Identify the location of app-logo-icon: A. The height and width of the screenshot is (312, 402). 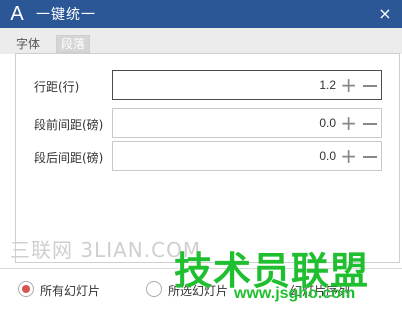
(17, 13).